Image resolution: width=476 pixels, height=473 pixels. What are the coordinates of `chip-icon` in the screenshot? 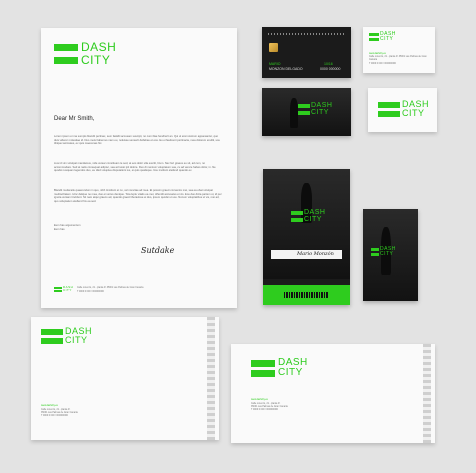 It's located at (273, 47).